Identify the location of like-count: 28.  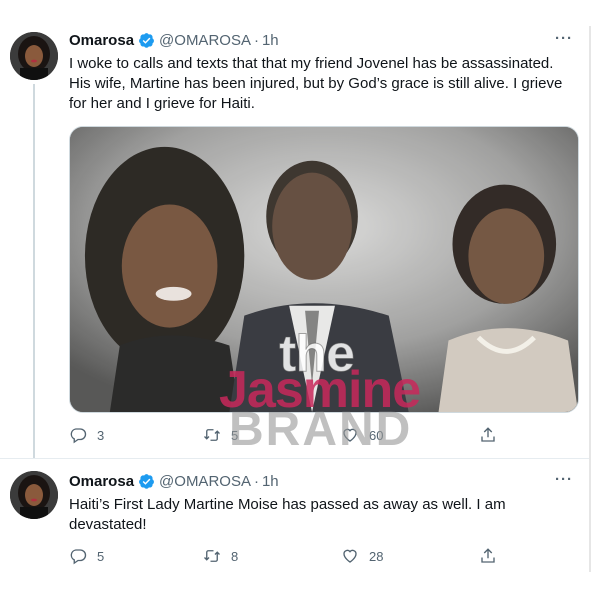
(376, 556).